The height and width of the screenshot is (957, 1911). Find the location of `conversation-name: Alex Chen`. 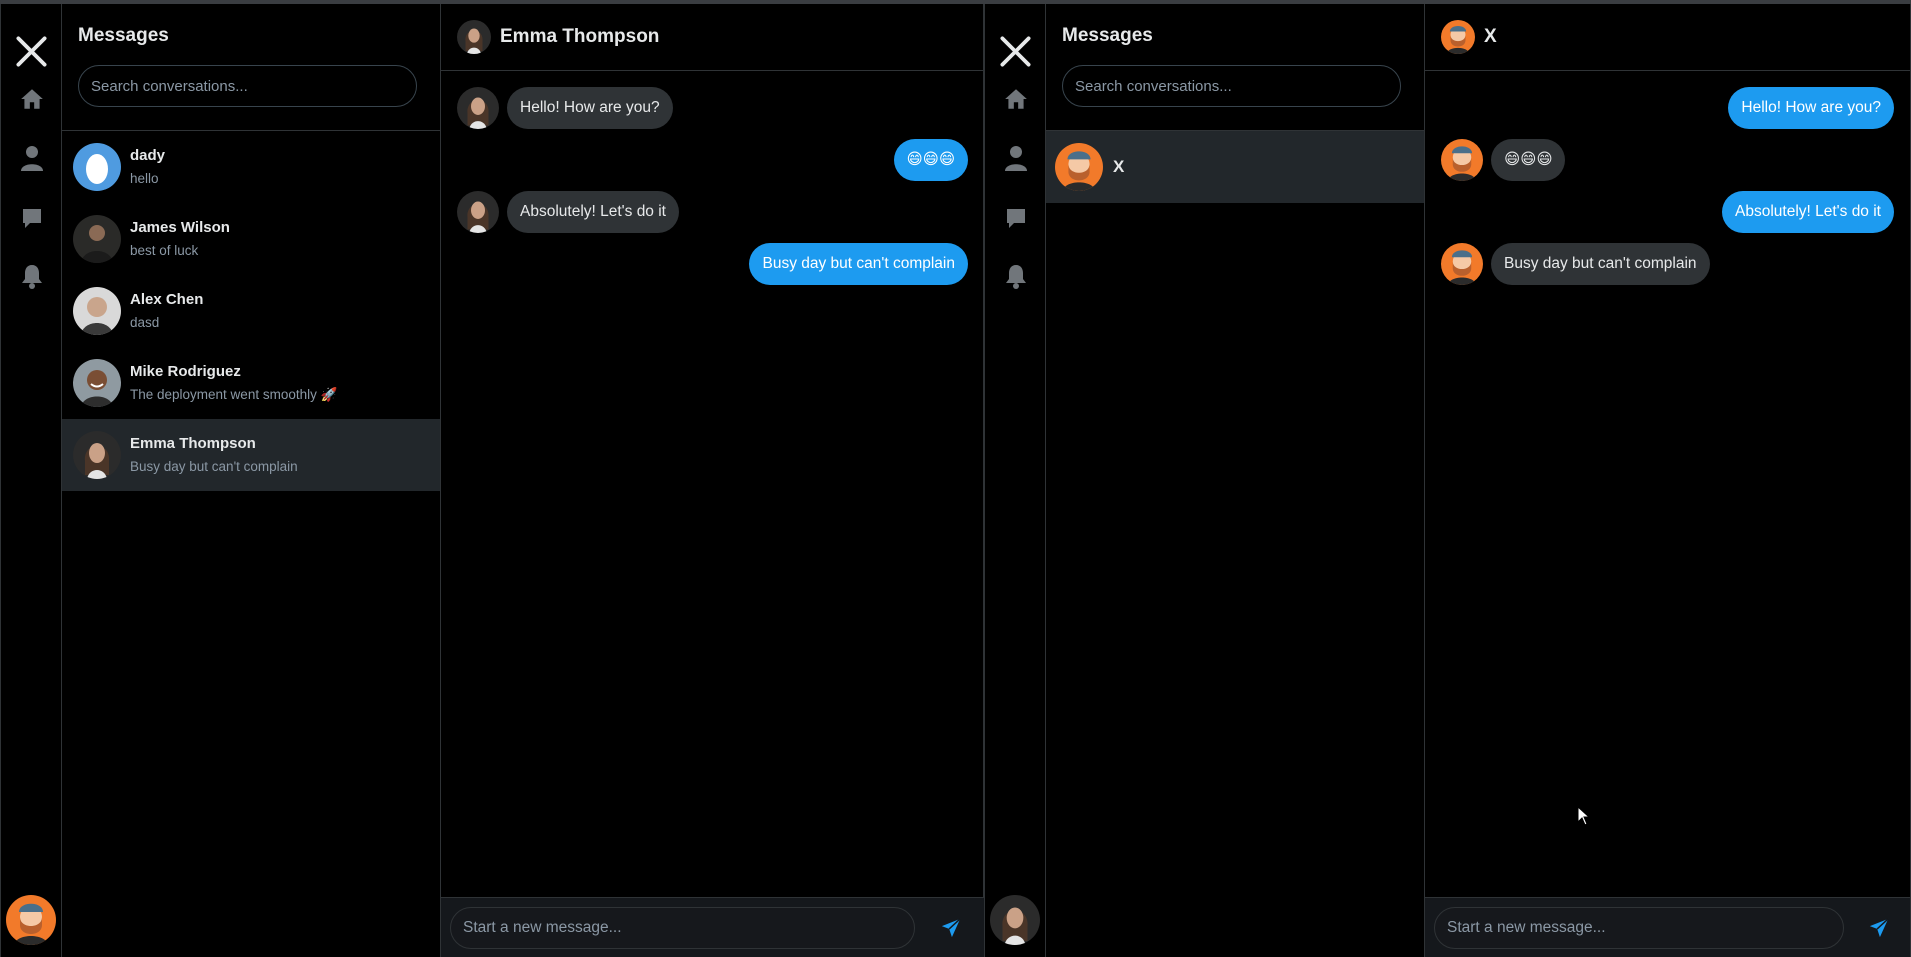

conversation-name: Alex Chen is located at coordinates (167, 299).